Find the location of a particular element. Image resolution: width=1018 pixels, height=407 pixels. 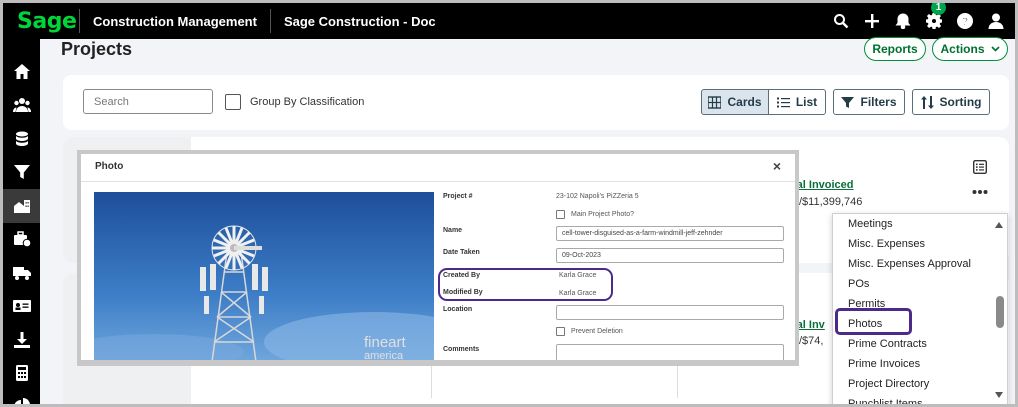

toolbox-clock-icon is located at coordinates (21, 240).